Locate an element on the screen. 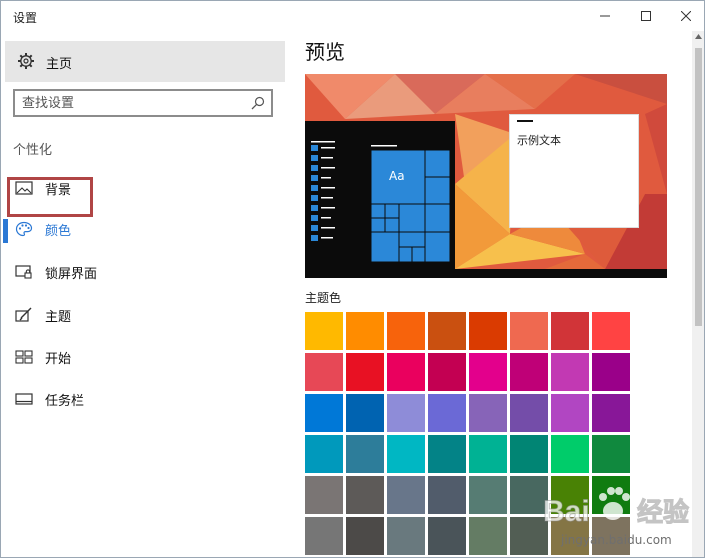 The height and width of the screenshot is (558, 705). nav-item-taskbar: 任务栏 is located at coordinates (146, 399).